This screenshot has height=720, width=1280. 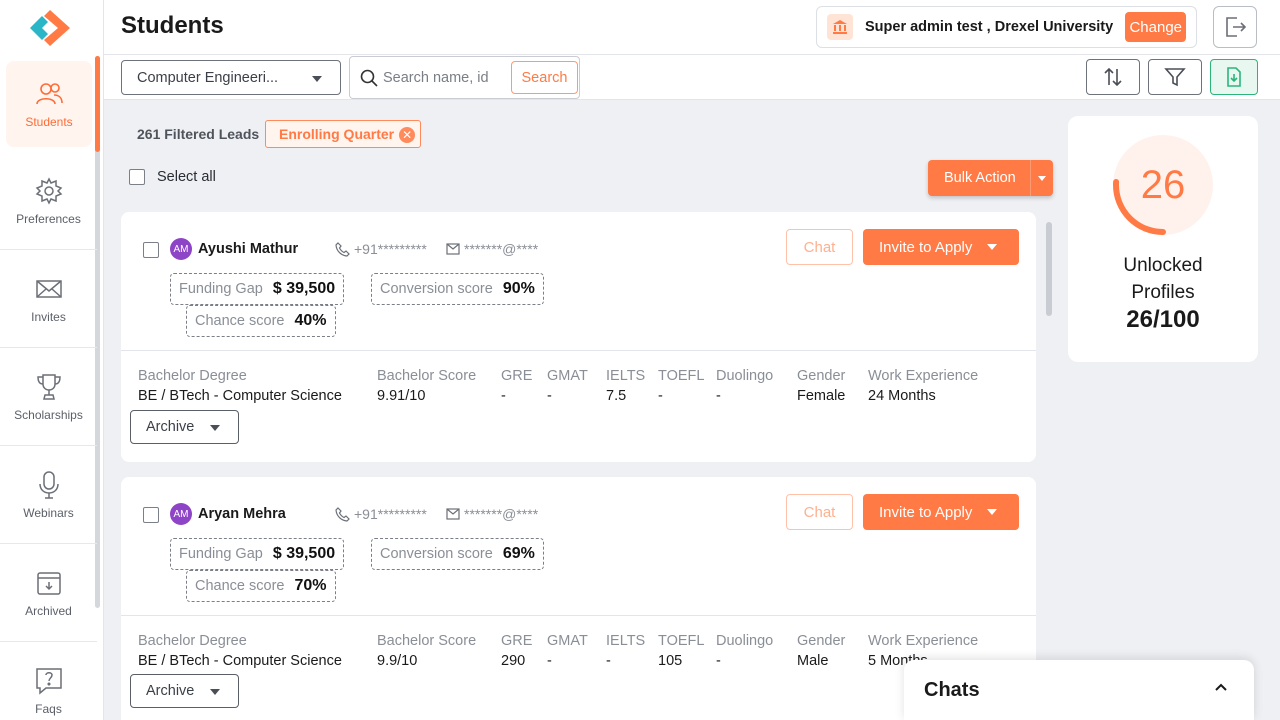 What do you see at coordinates (1079, 690) in the screenshot?
I see `chats-panel: Chats` at bounding box center [1079, 690].